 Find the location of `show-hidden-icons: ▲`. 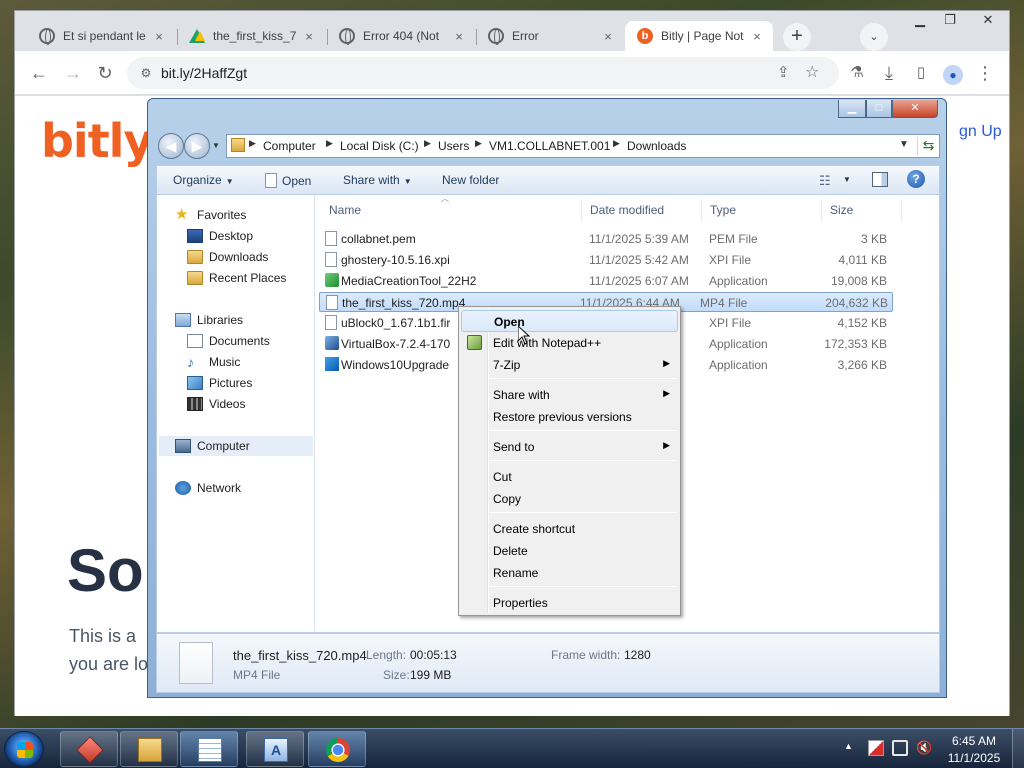

show-hidden-icons: ▲ is located at coordinates (848, 746).